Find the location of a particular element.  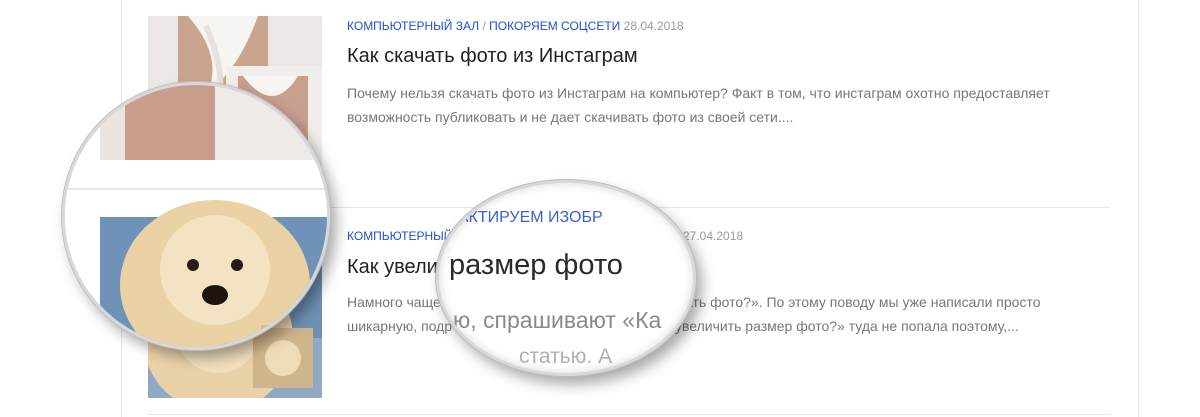

article-excerpt-line: шикарную, подр is located at coordinates (400, 326).